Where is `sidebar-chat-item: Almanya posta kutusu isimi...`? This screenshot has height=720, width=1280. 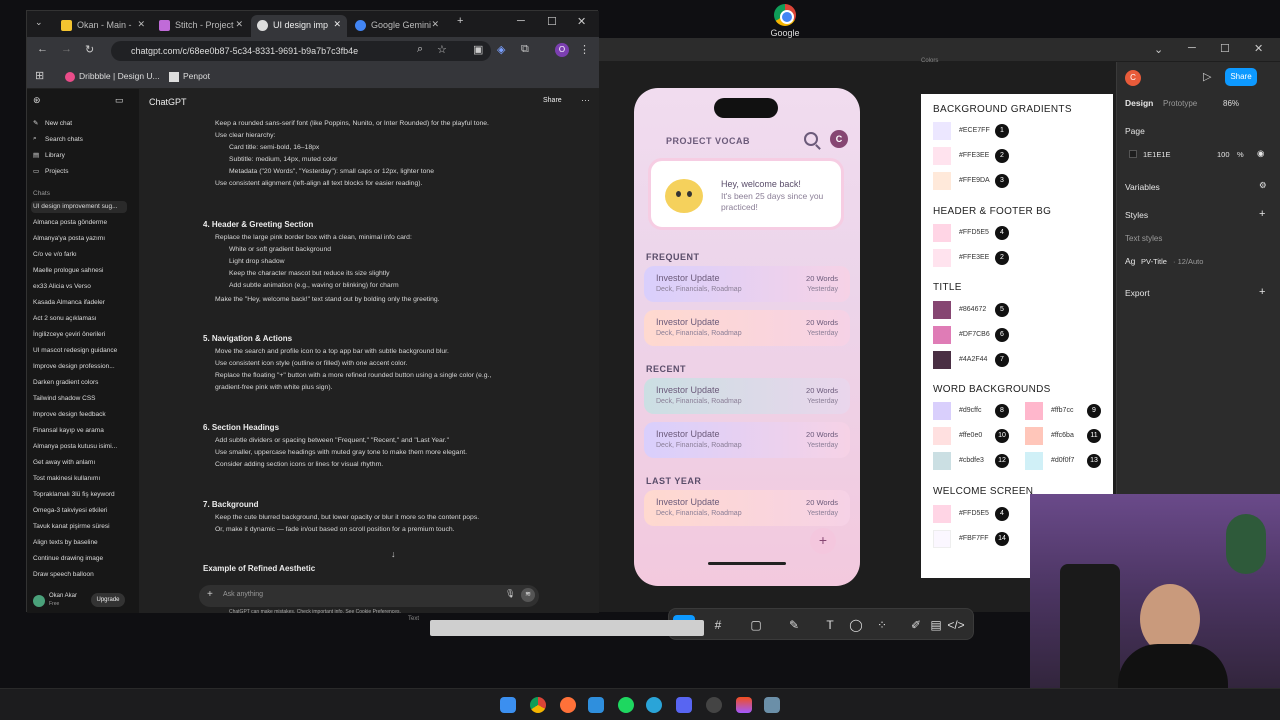 sidebar-chat-item: Almanya posta kutusu isimi... is located at coordinates (75, 446).